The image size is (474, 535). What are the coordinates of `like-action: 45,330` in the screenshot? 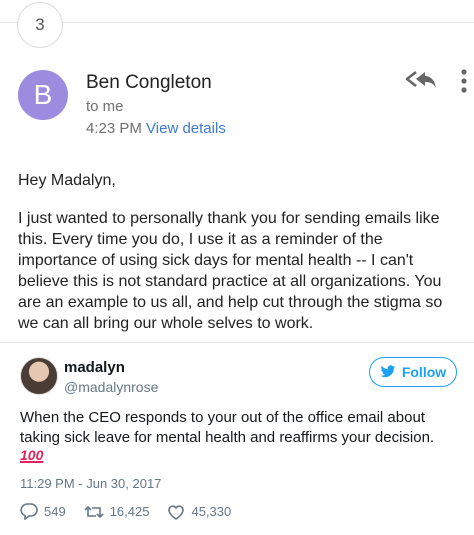 It's located at (199, 512).